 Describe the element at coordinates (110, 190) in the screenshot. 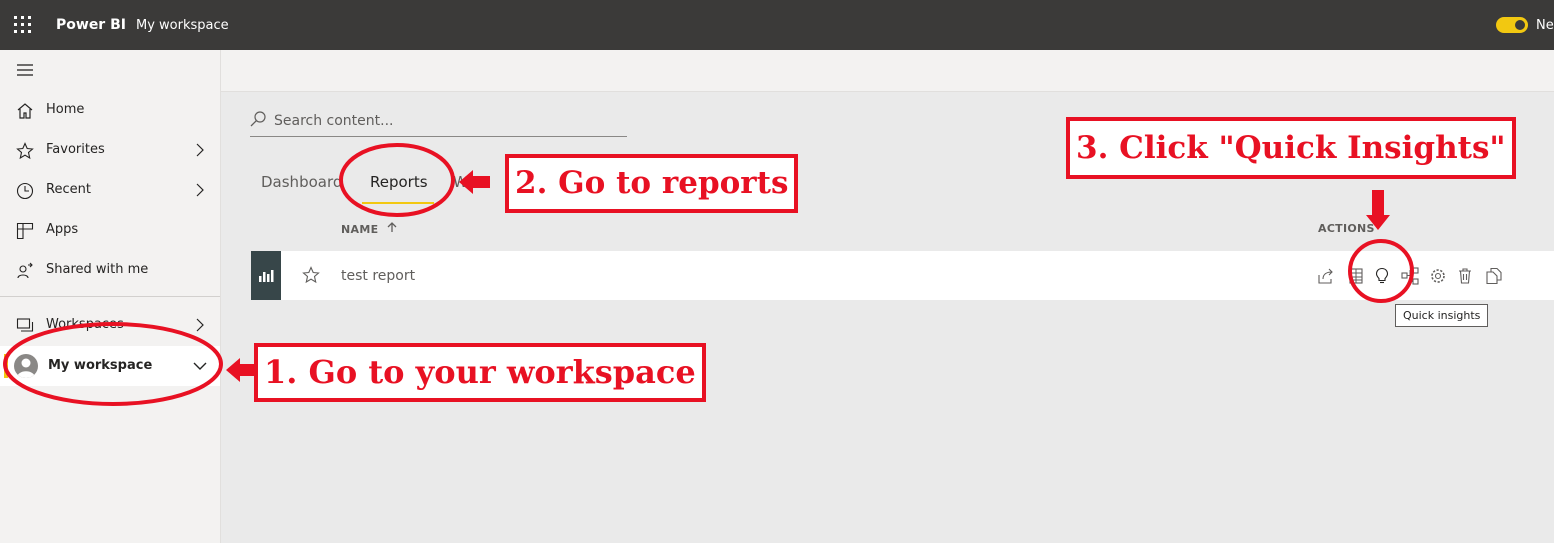

I see `sidebar-item-recent: Recent` at that location.